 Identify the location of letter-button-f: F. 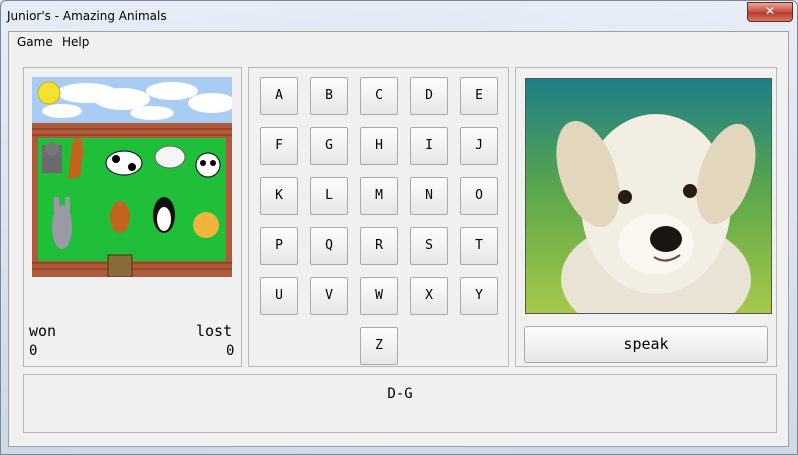
(279, 146).